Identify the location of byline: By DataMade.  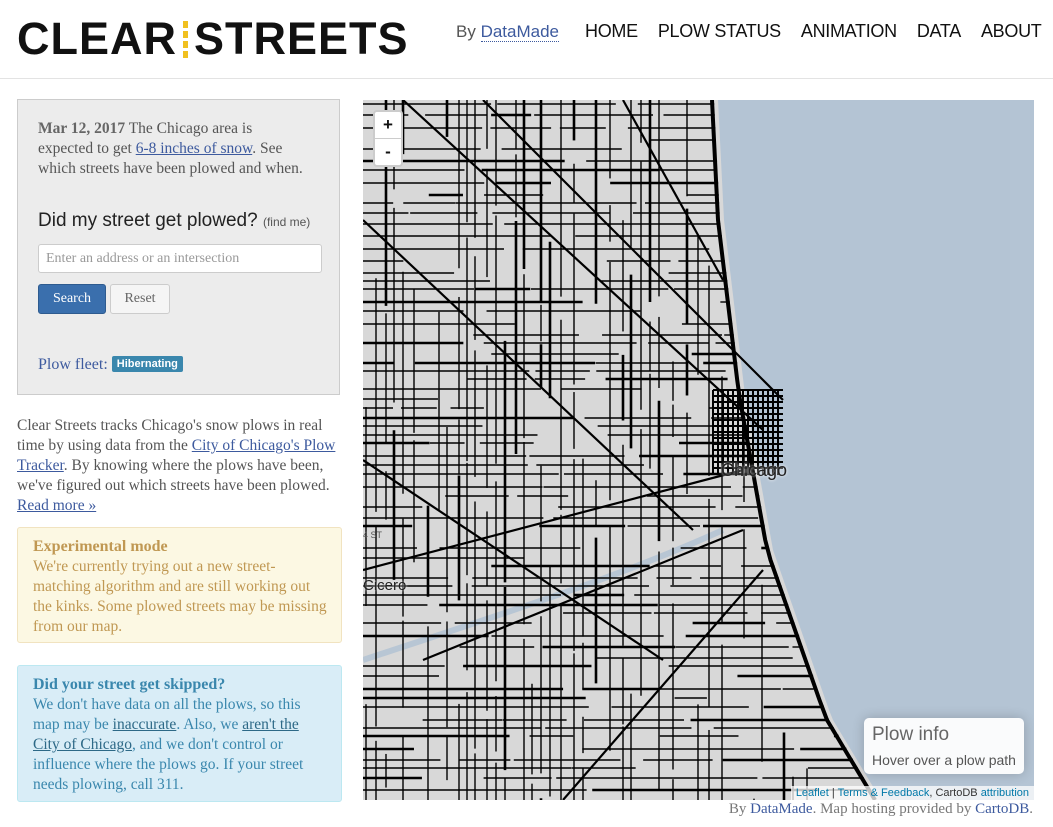
(508, 32).